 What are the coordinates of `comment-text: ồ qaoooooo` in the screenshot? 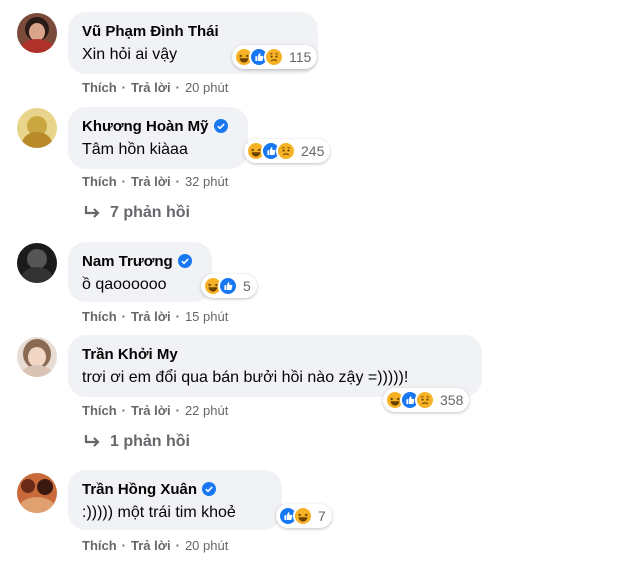 It's located at (124, 284).